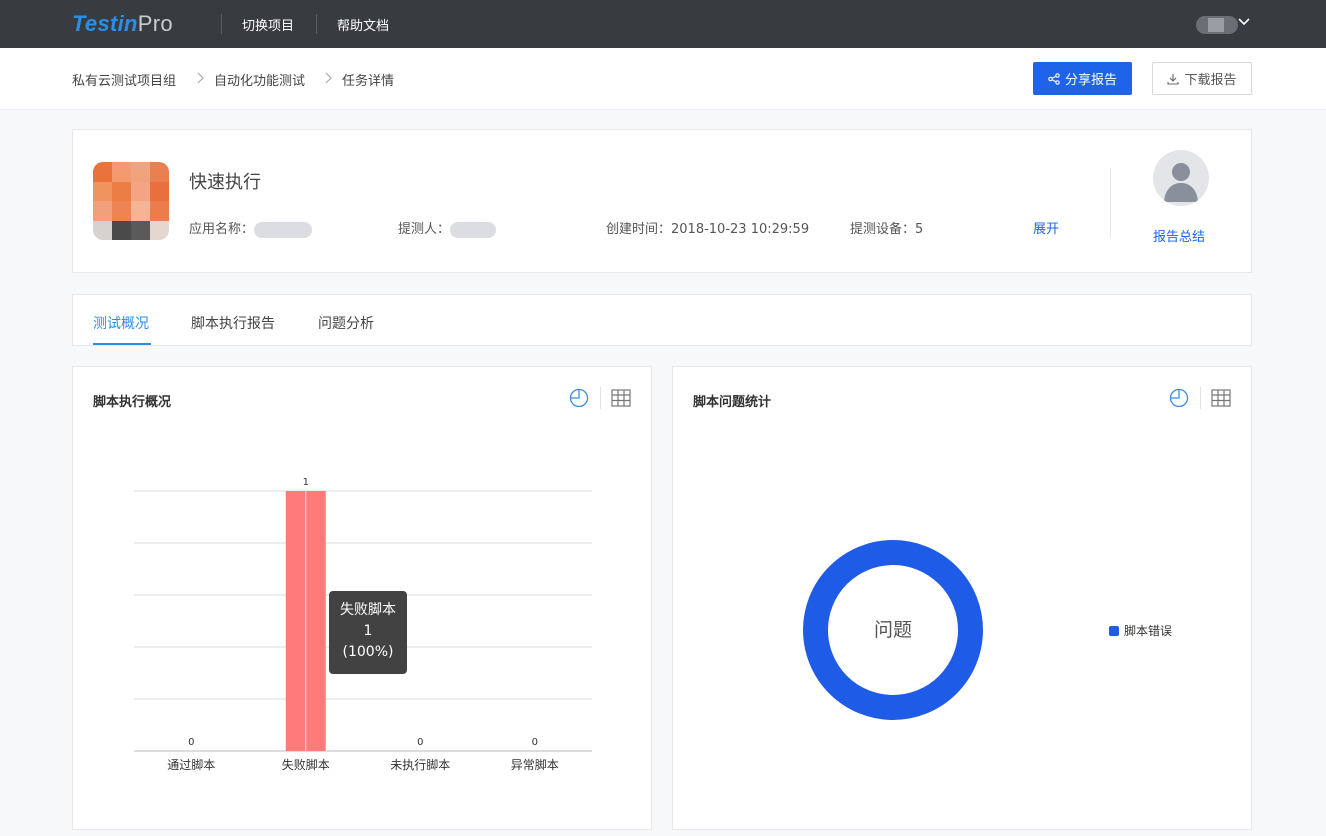 This screenshot has width=1326, height=836. I want to click on switch-project-link: 切换项目, so click(268, 24).